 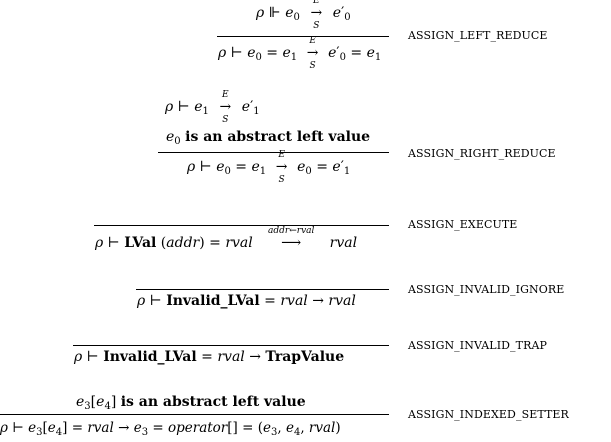 What do you see at coordinates (226, 239) in the screenshot?
I see `rule-conclusion: ρ ⊢ LVal (addr) = rval addr←rval ⟶ rval` at bounding box center [226, 239].